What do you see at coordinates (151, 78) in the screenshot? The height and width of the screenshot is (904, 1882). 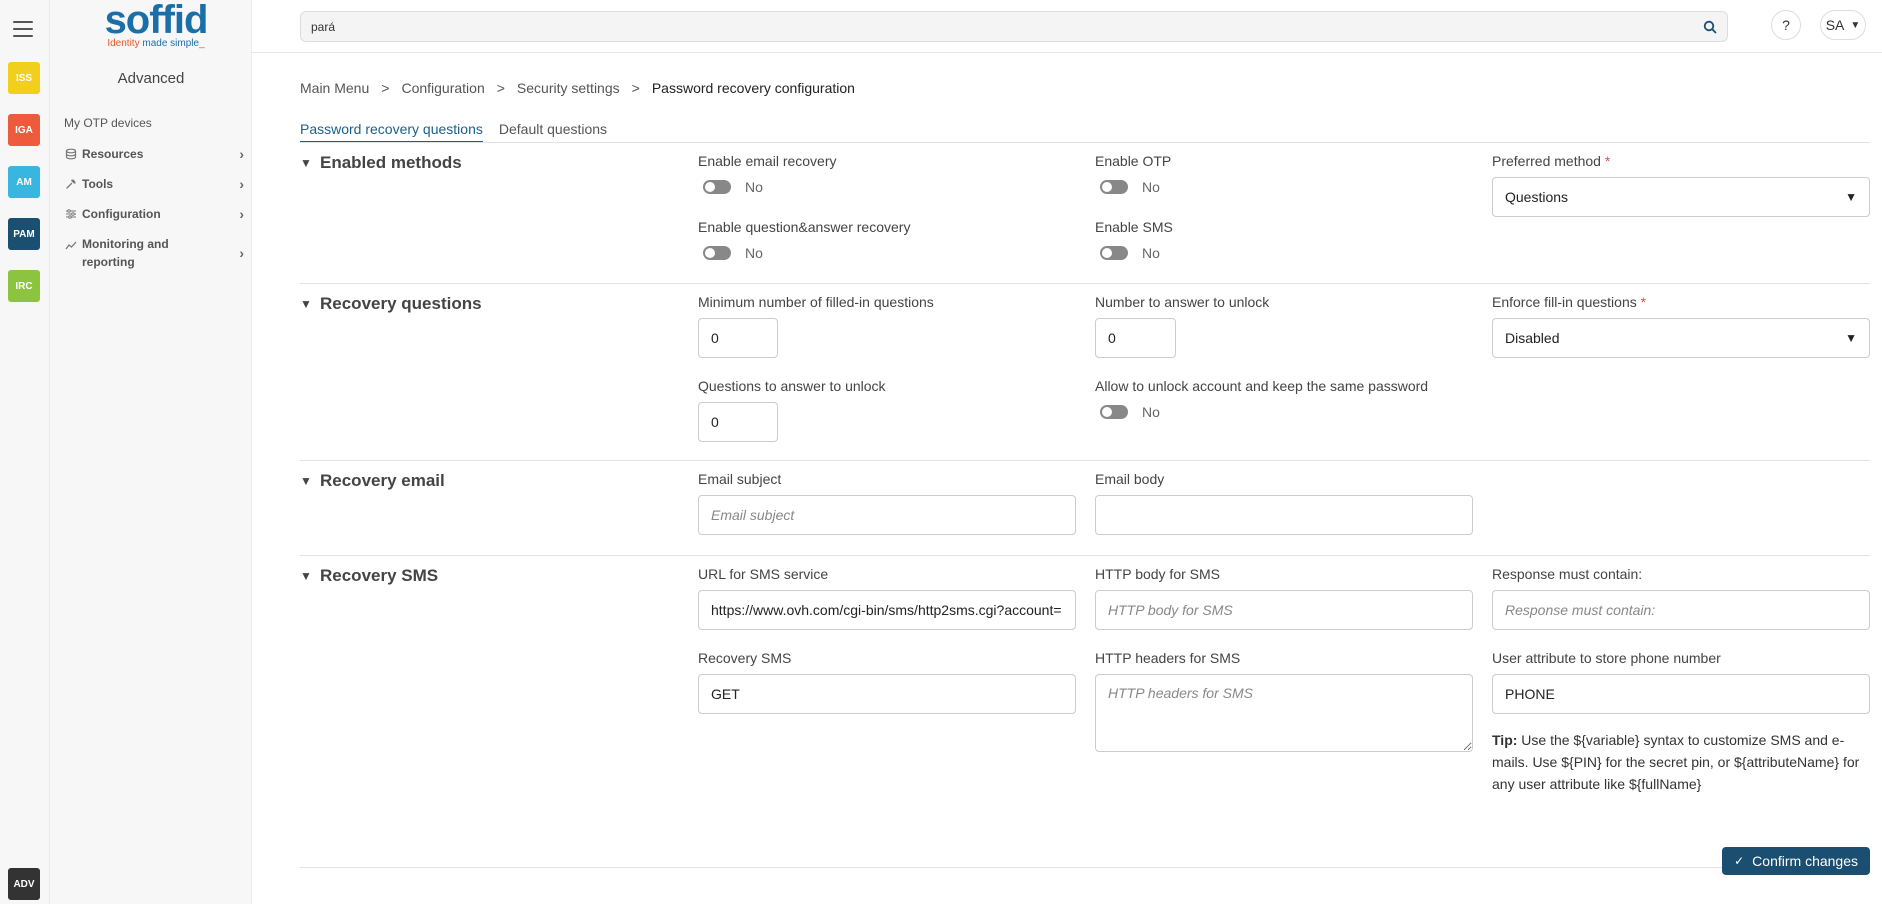 I see `sidebar-title: Advanced` at bounding box center [151, 78].